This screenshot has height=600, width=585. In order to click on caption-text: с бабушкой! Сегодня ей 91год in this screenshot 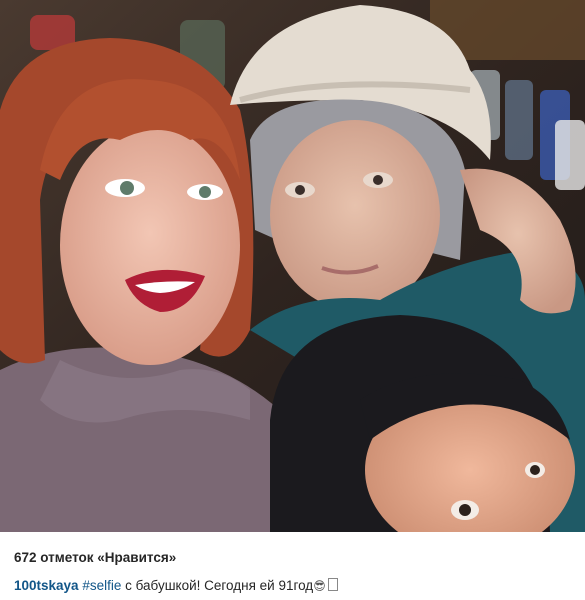, I will do `click(217, 585)`.